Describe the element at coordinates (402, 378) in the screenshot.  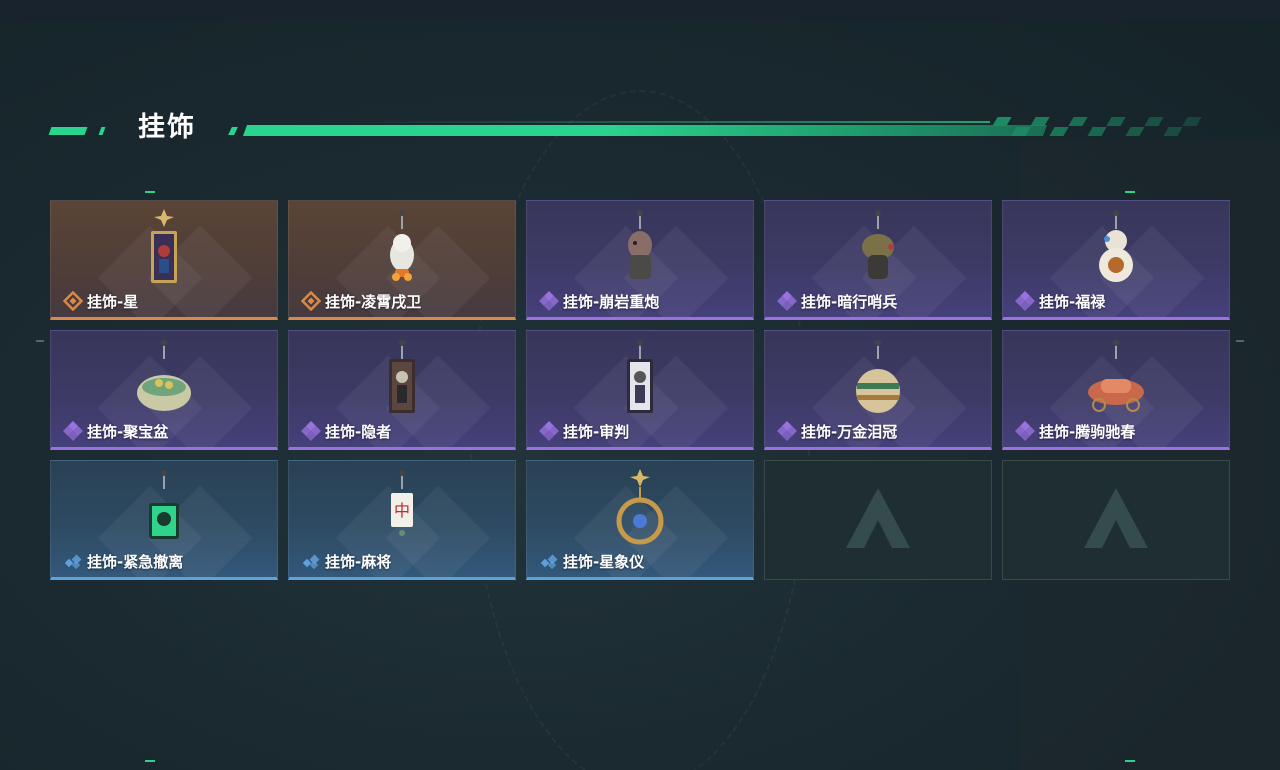
I see `hermit-tarot-charm-icon` at that location.